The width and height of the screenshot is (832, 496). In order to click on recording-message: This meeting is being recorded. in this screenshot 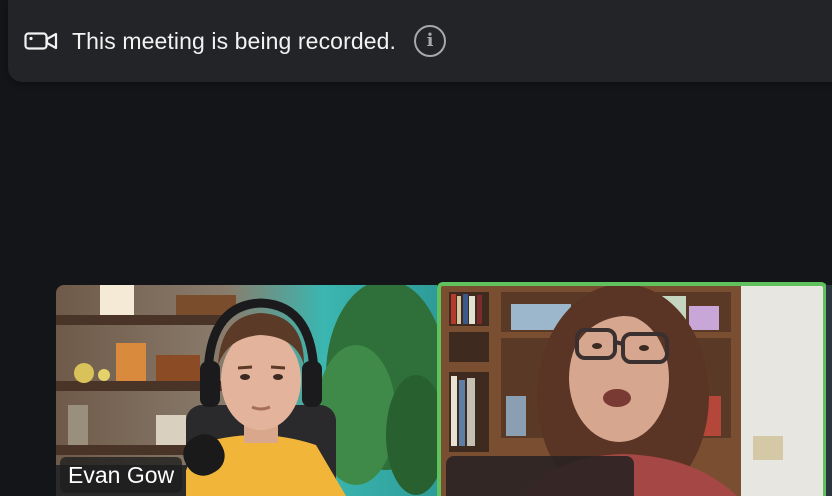, I will do `click(234, 40)`.